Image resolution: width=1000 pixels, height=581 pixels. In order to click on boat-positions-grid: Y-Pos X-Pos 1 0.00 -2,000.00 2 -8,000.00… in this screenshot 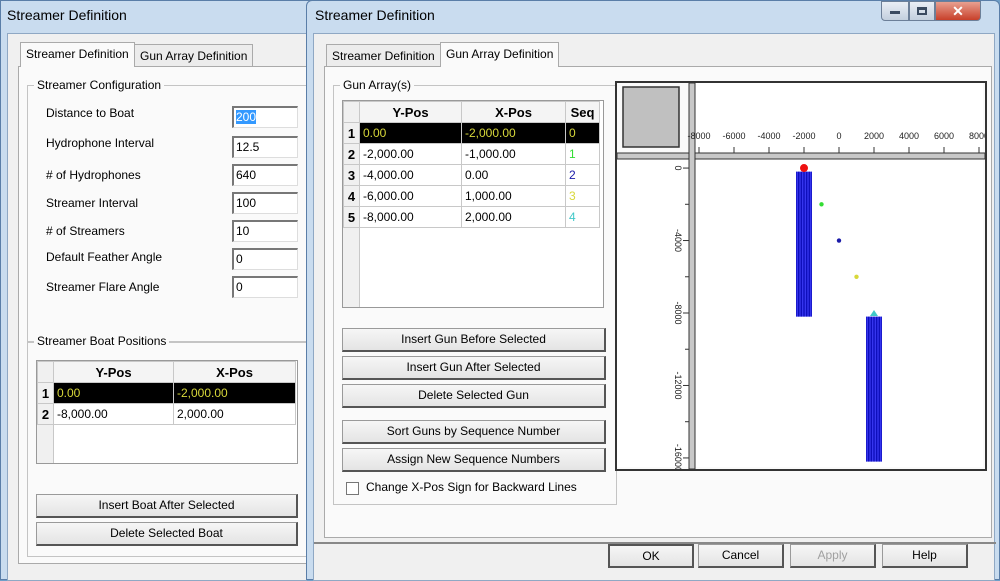, I will do `click(167, 412)`.